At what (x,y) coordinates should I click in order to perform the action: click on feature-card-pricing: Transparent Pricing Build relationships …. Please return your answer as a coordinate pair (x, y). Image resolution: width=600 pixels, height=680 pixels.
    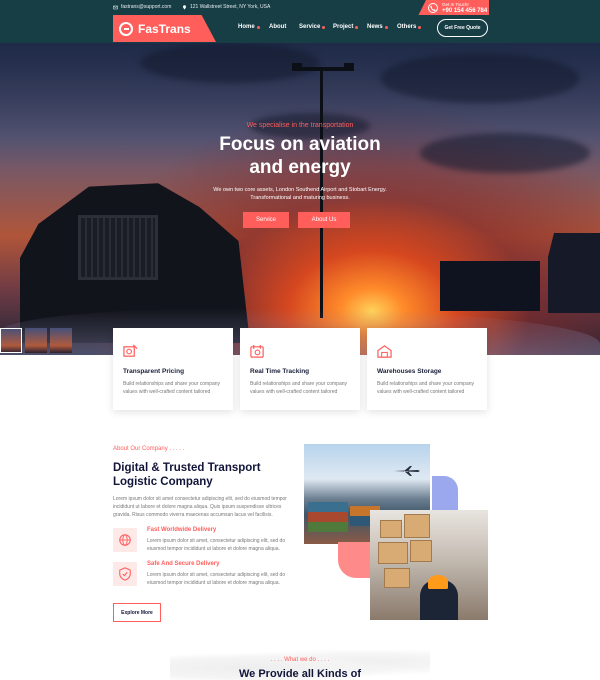
    Looking at the image, I should click on (173, 369).